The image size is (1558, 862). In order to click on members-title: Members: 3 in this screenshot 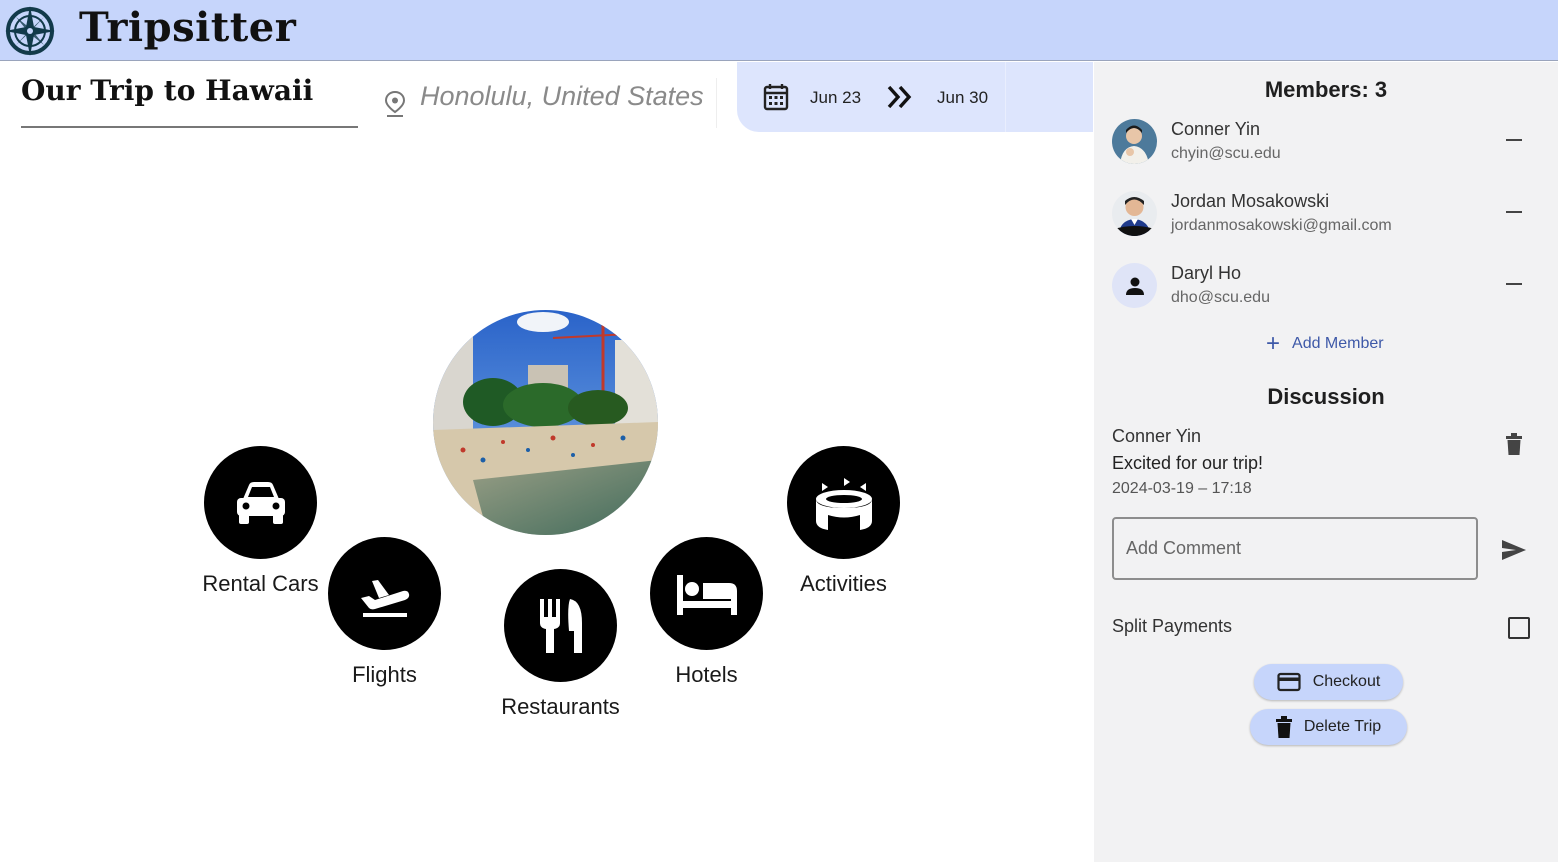, I will do `click(1326, 89)`.